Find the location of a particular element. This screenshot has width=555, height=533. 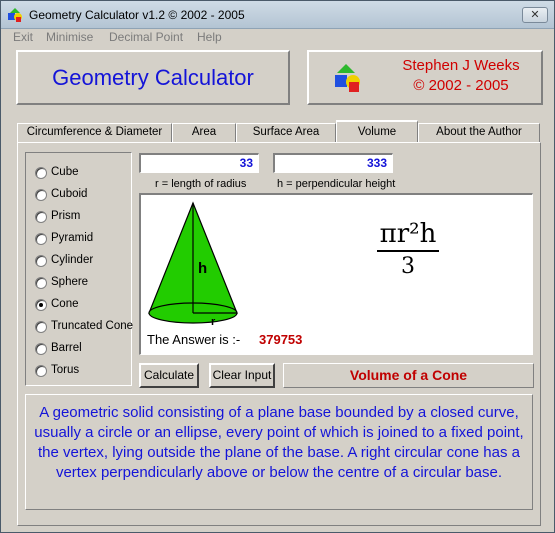

tab-circumference-diameter: Circumference & Diameter is located at coordinates (94, 132).